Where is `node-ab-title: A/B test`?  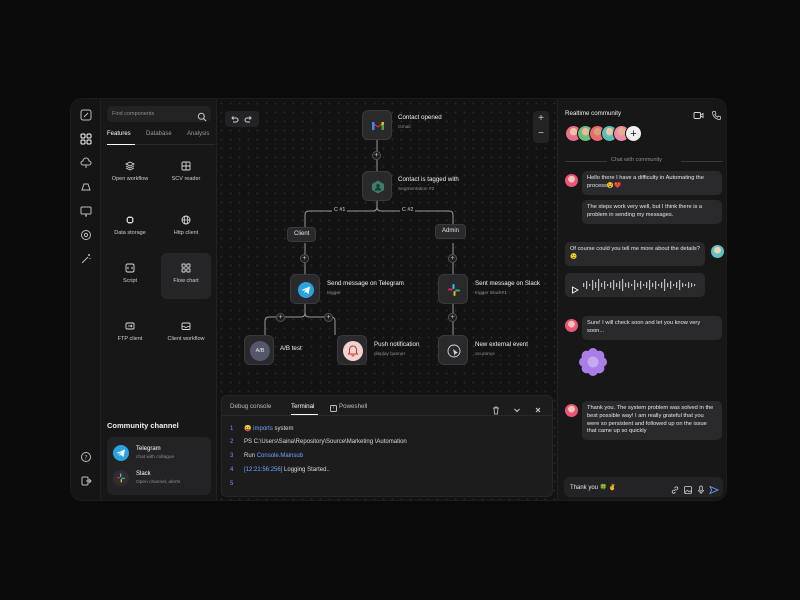
node-ab-title: A/B test is located at coordinates (291, 348).